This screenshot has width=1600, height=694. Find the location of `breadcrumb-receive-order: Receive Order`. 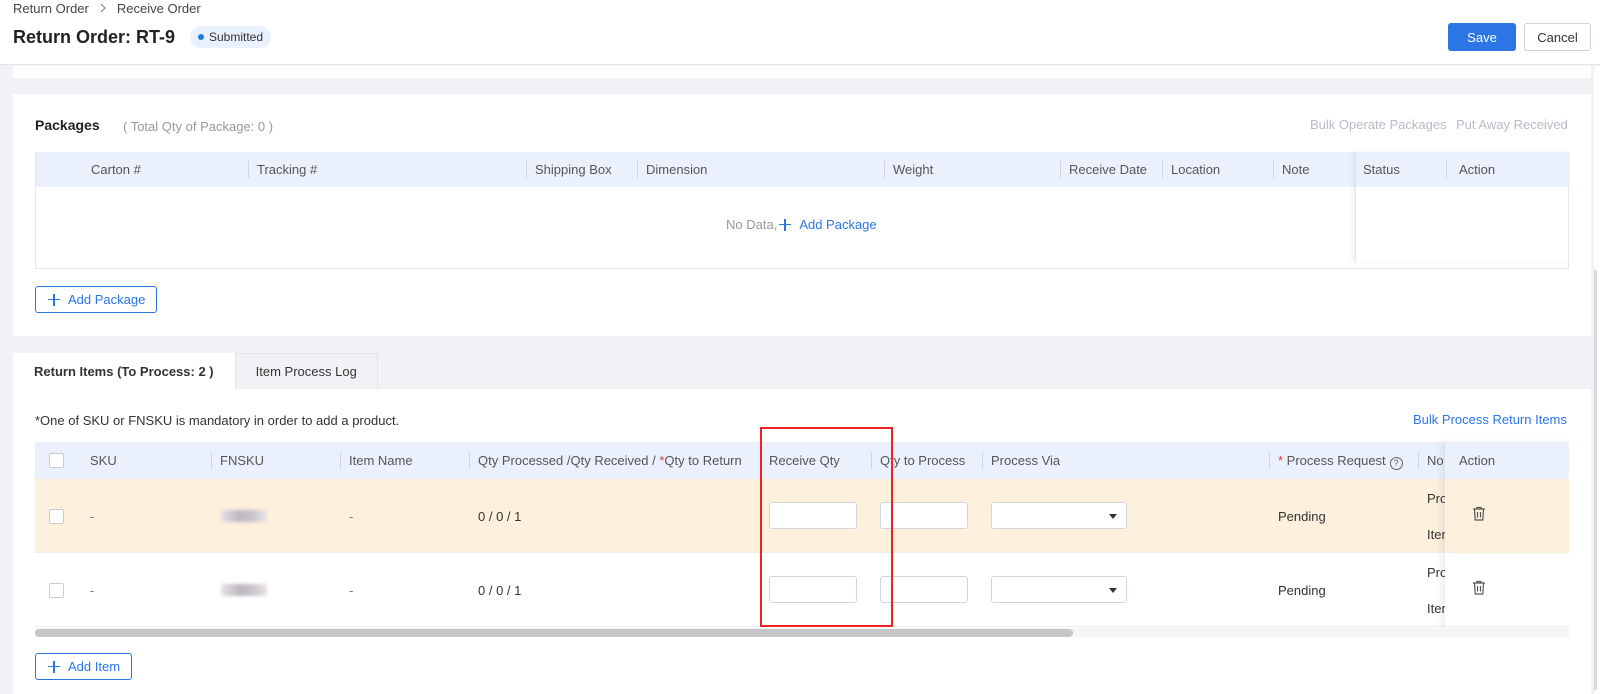

breadcrumb-receive-order: Receive Order is located at coordinates (158, 8).